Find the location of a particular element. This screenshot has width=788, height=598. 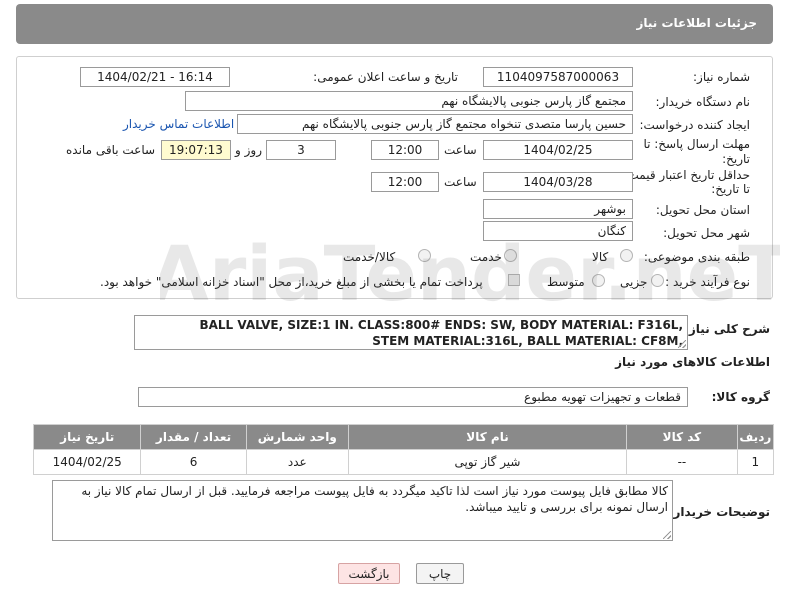

process-radio-medium is located at coordinates (598, 280).